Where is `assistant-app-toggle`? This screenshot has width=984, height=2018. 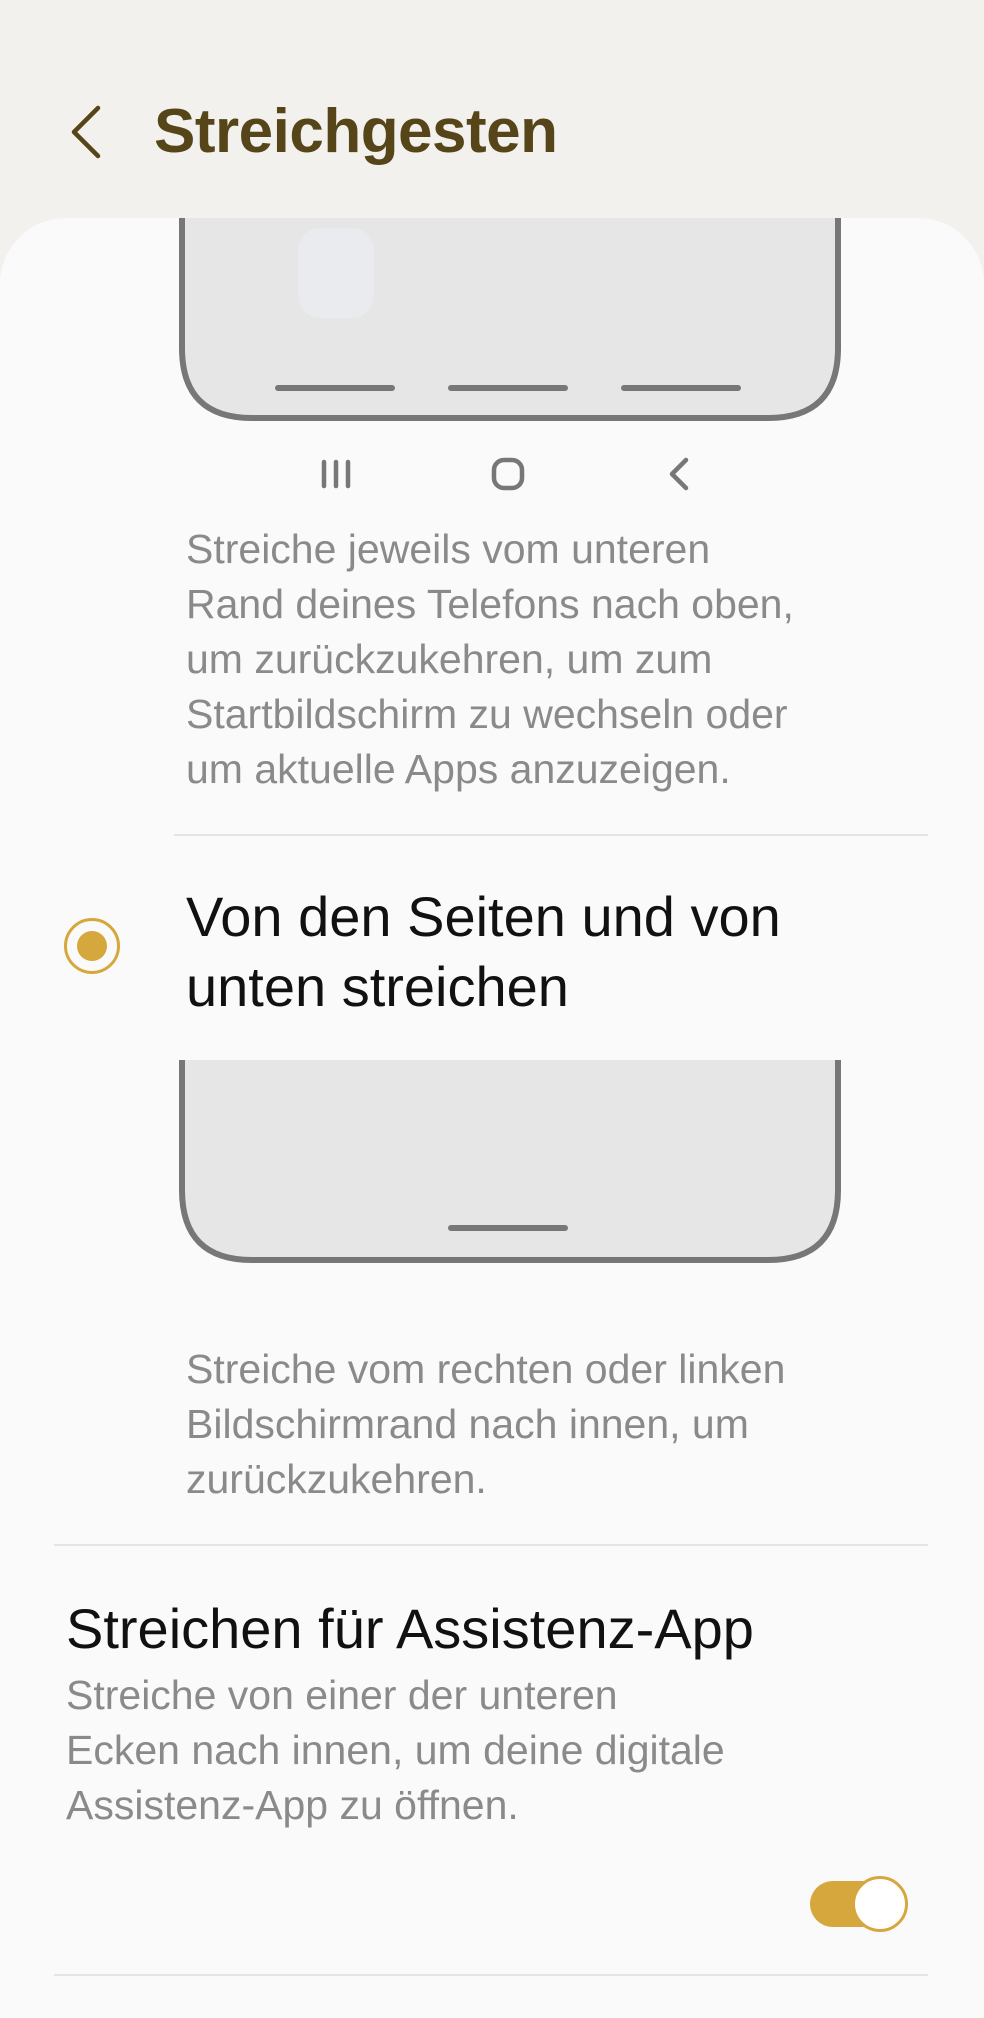
assistant-app-toggle is located at coordinates (860, 1904).